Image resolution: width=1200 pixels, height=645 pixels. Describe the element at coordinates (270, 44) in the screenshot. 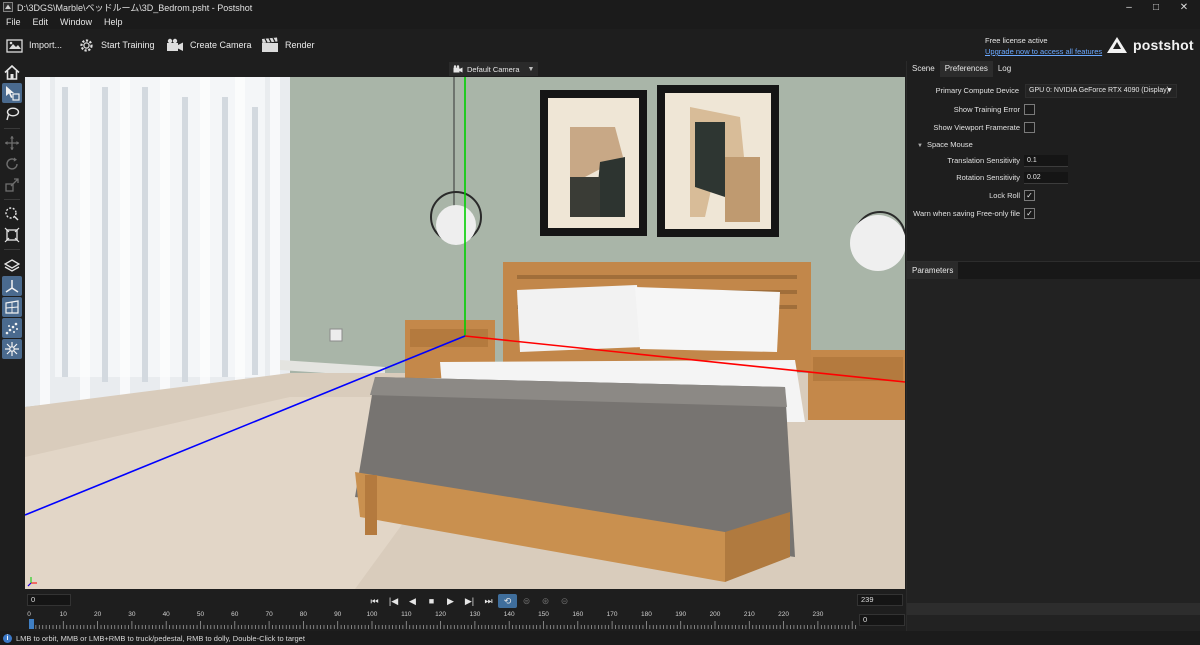

I see `clapperboard-icon` at that location.